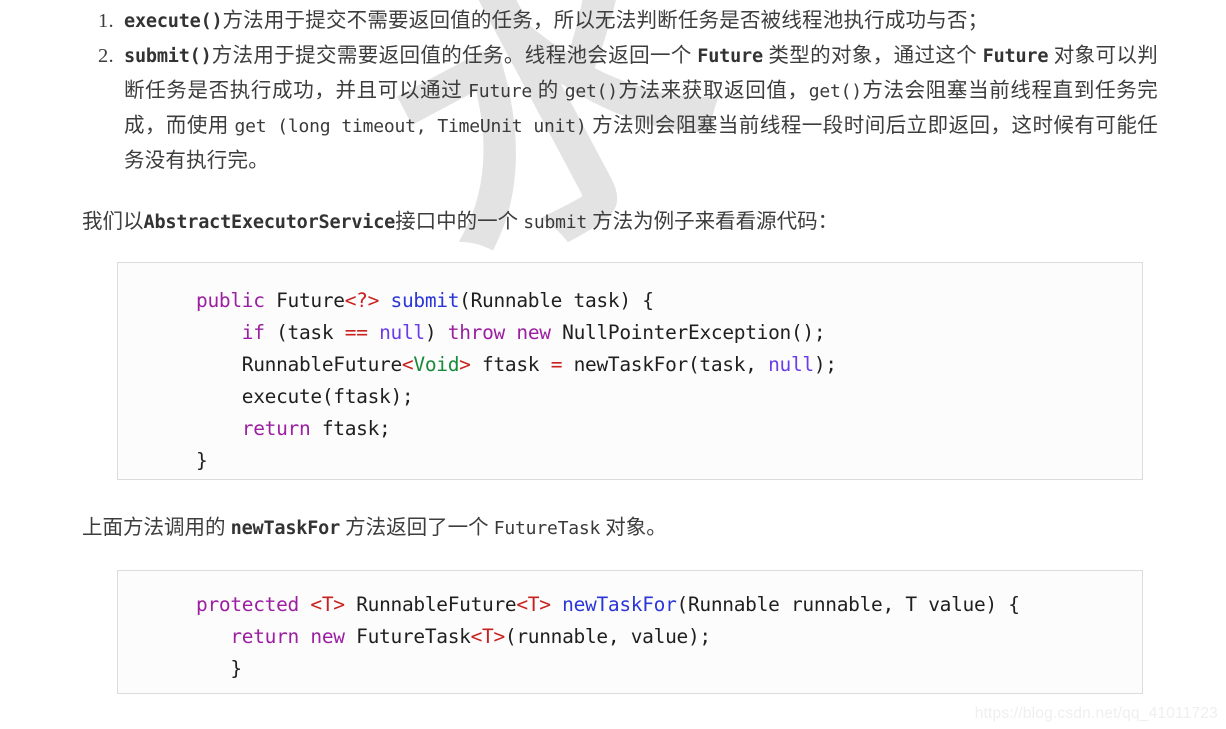 This screenshot has height=729, width=1226. Describe the element at coordinates (872, 56) in the screenshot. I see `list-item-text: 类型的对象，通过这个` at that location.